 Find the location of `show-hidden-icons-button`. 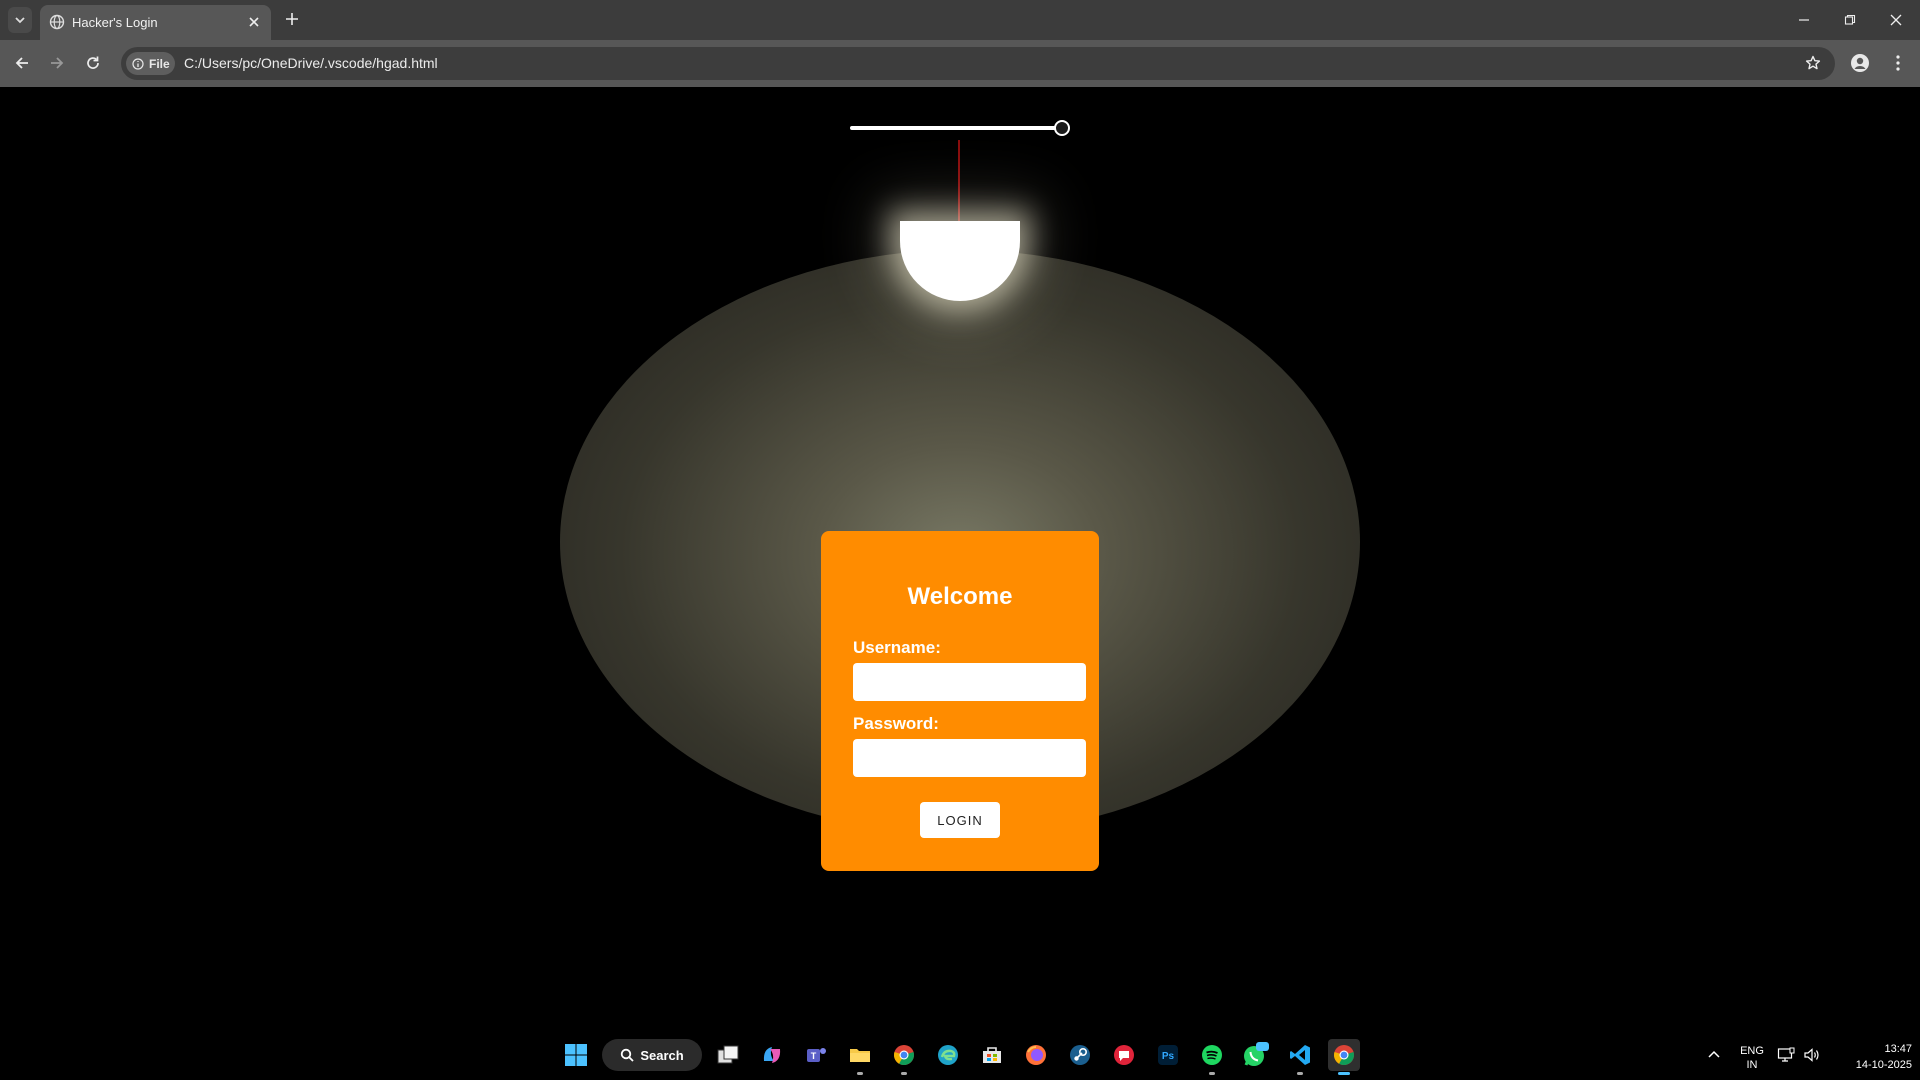

show-hidden-icons-button is located at coordinates (1714, 1055).